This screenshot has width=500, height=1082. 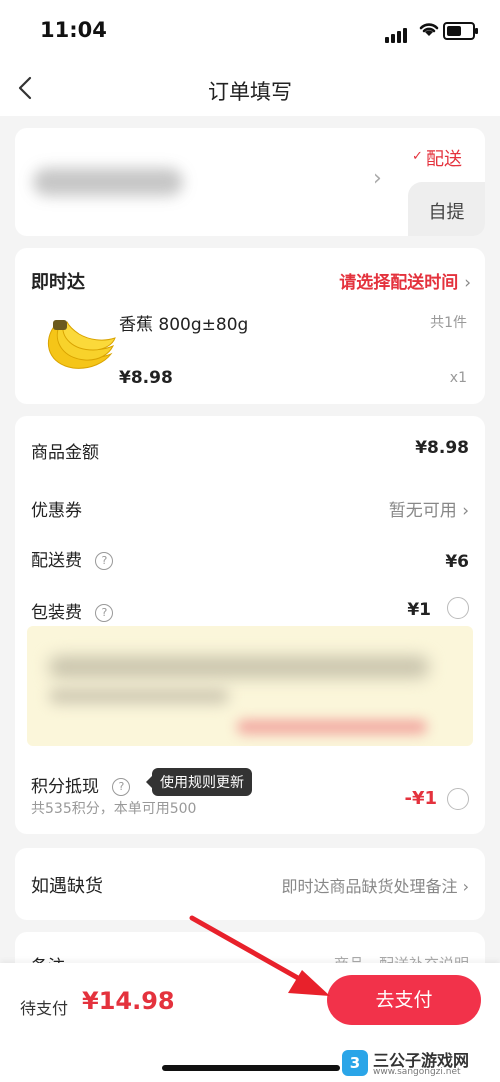 I want to click on coupon-label: 优惠券, so click(x=56, y=511).